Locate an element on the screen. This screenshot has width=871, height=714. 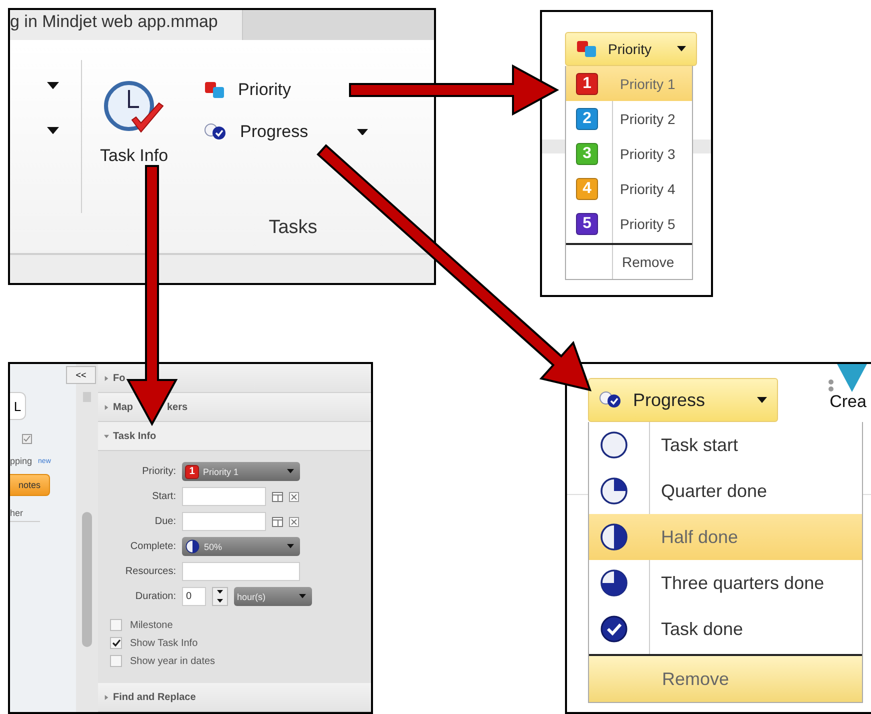
field-label: Duration: is located at coordinates (155, 596).